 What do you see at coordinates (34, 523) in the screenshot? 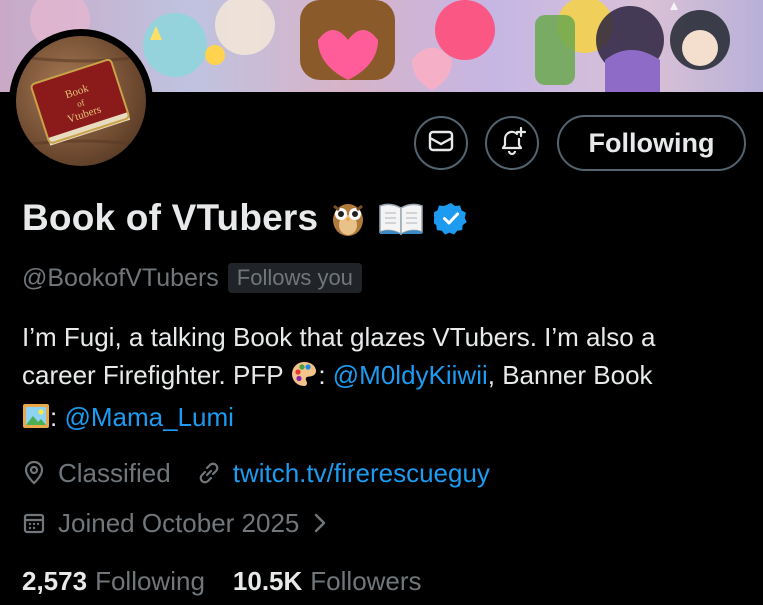
I see `calendar-icon` at bounding box center [34, 523].